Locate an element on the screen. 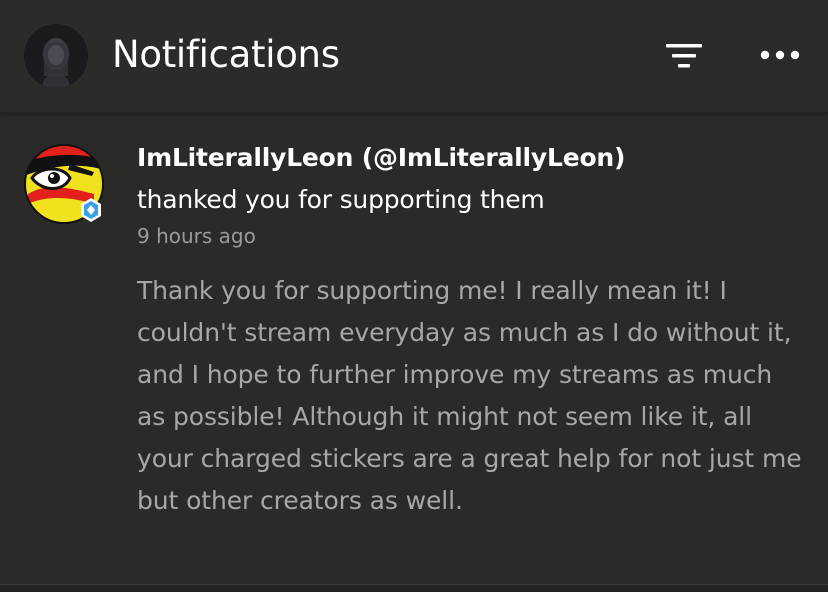 The image size is (828, 592). list-divider is located at coordinates (414, 588).